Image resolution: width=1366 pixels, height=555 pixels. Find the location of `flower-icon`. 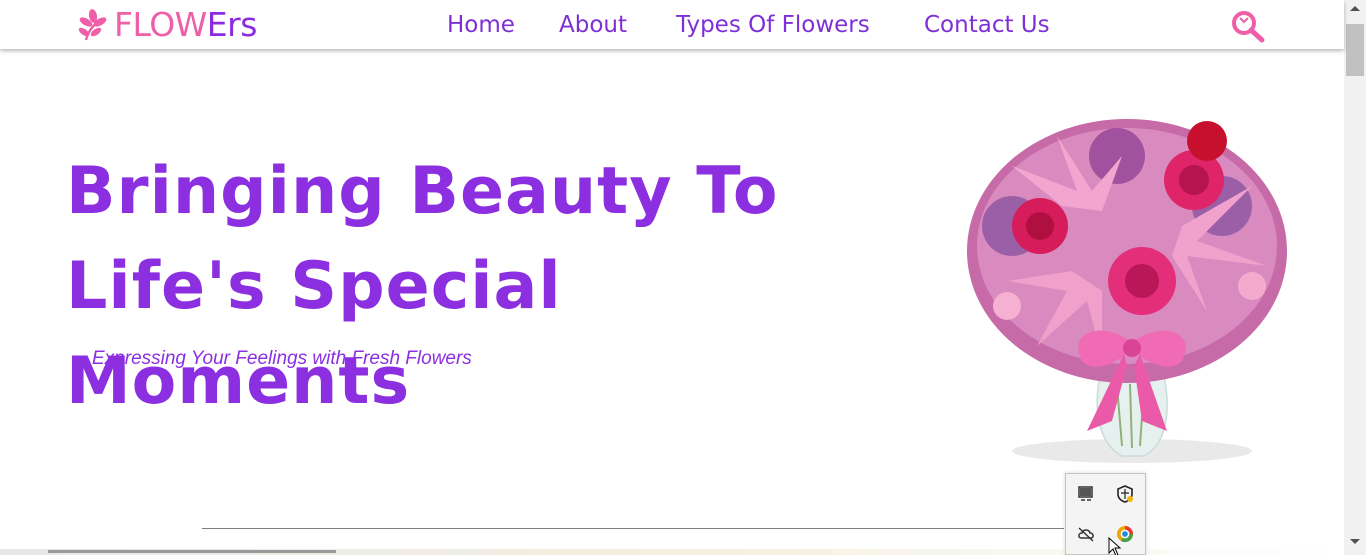

flower-icon is located at coordinates (92, 25).